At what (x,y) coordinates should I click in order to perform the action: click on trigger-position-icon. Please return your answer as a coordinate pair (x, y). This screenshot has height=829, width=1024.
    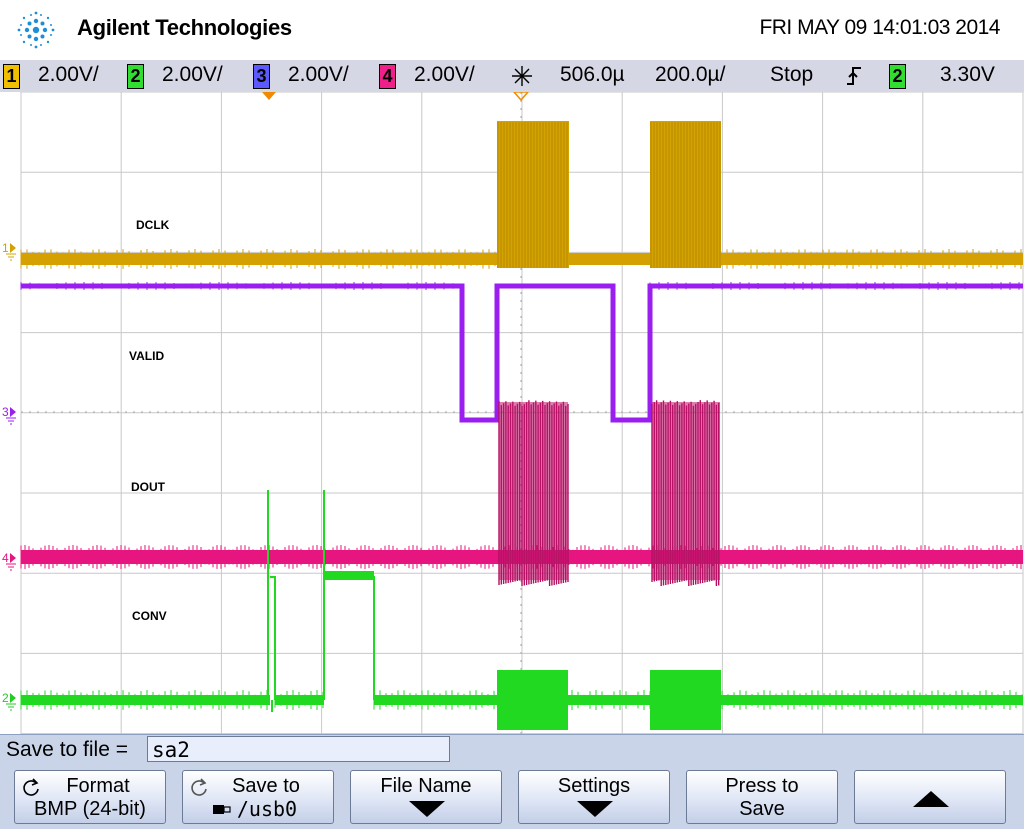
    Looking at the image, I should click on (522, 76).